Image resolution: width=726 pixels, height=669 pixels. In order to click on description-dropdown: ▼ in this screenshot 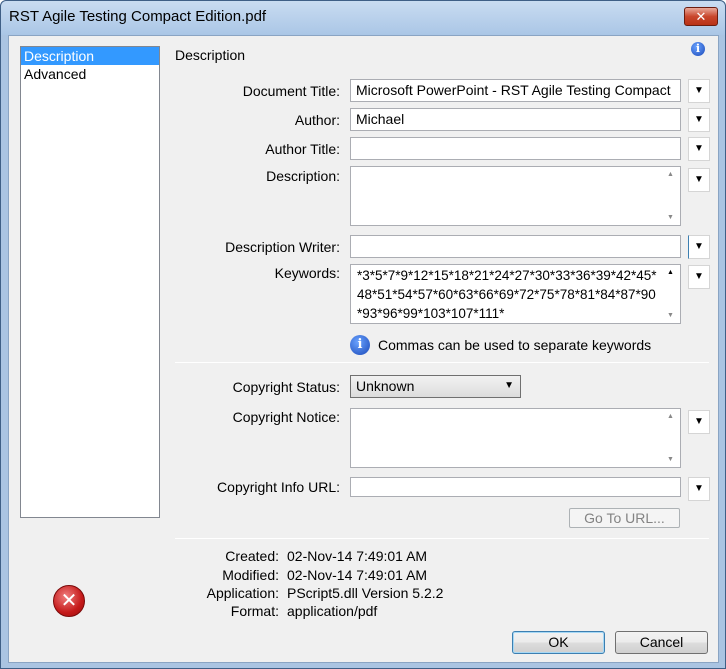, I will do `click(699, 180)`.